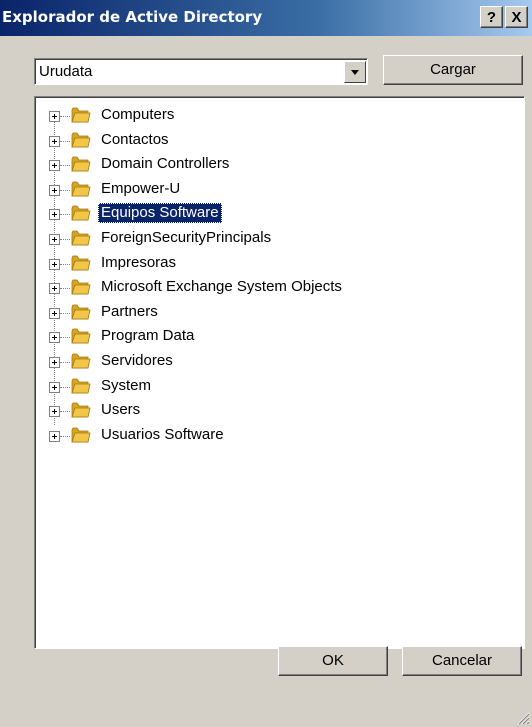  What do you see at coordinates (453, 70) in the screenshot?
I see `load-button: Cargar` at bounding box center [453, 70].